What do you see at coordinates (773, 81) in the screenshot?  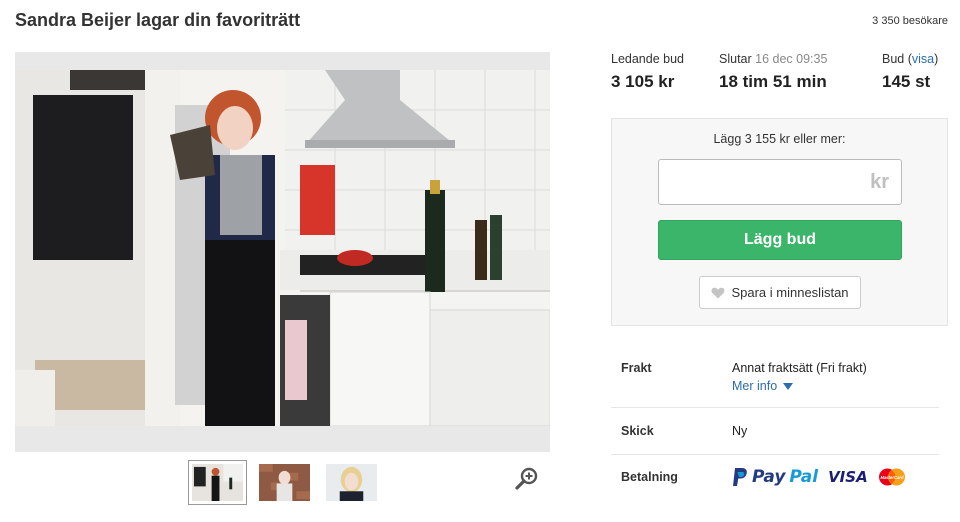 I see `time-remaining: 18 tim 51 min` at bounding box center [773, 81].